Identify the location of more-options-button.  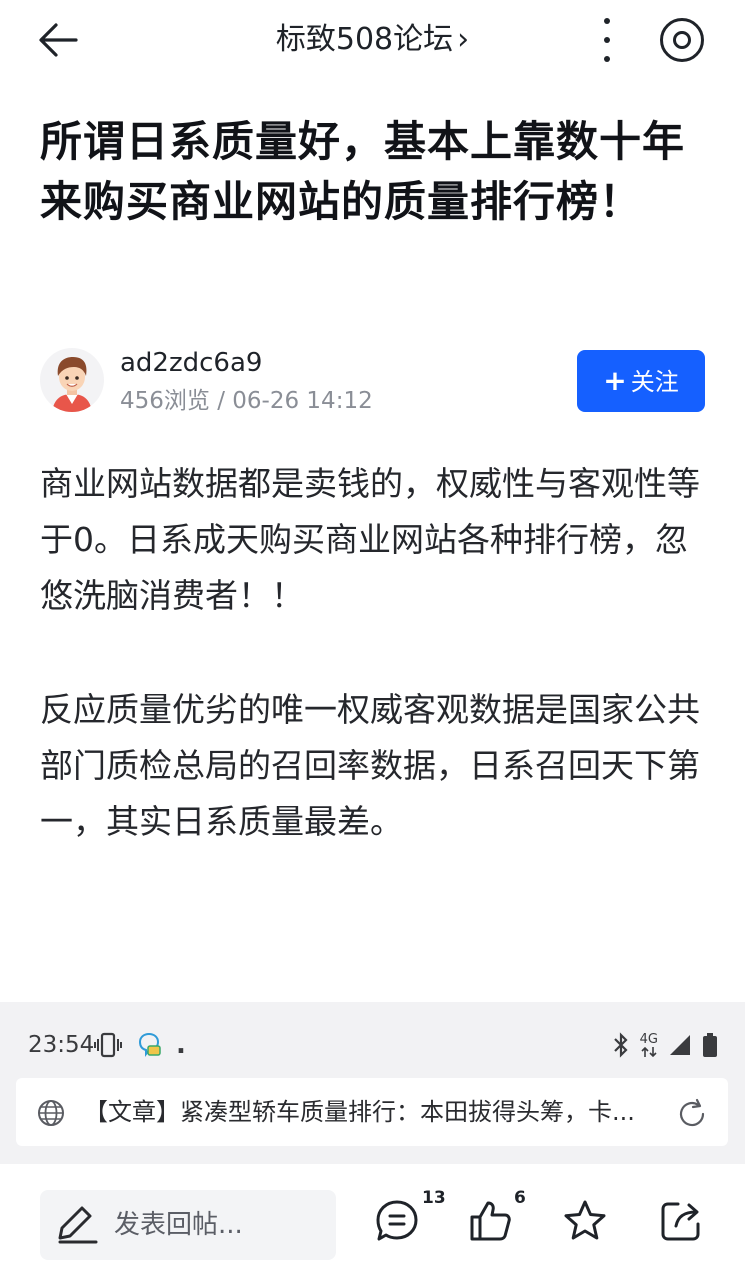
(607, 40).